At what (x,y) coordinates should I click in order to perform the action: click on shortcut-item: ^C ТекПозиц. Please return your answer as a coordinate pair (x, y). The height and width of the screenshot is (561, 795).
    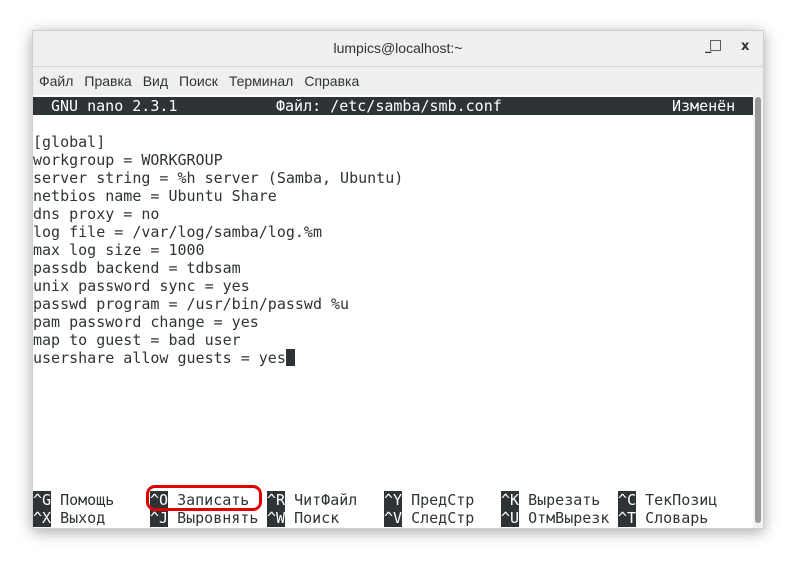
    Looking at the image, I should click on (667, 500).